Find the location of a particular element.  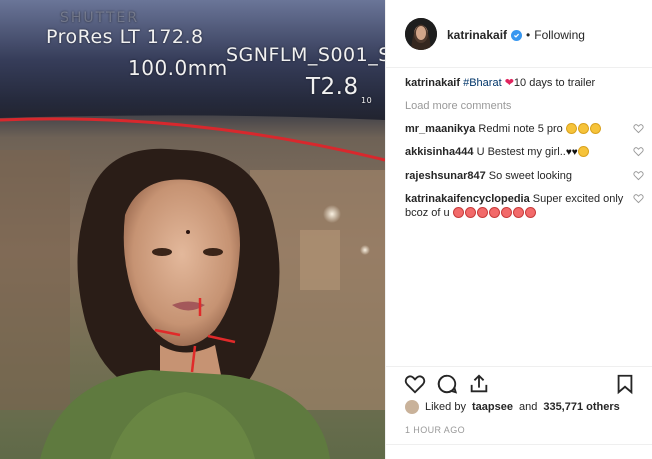

heart-icon is located at coordinates (415, 384).